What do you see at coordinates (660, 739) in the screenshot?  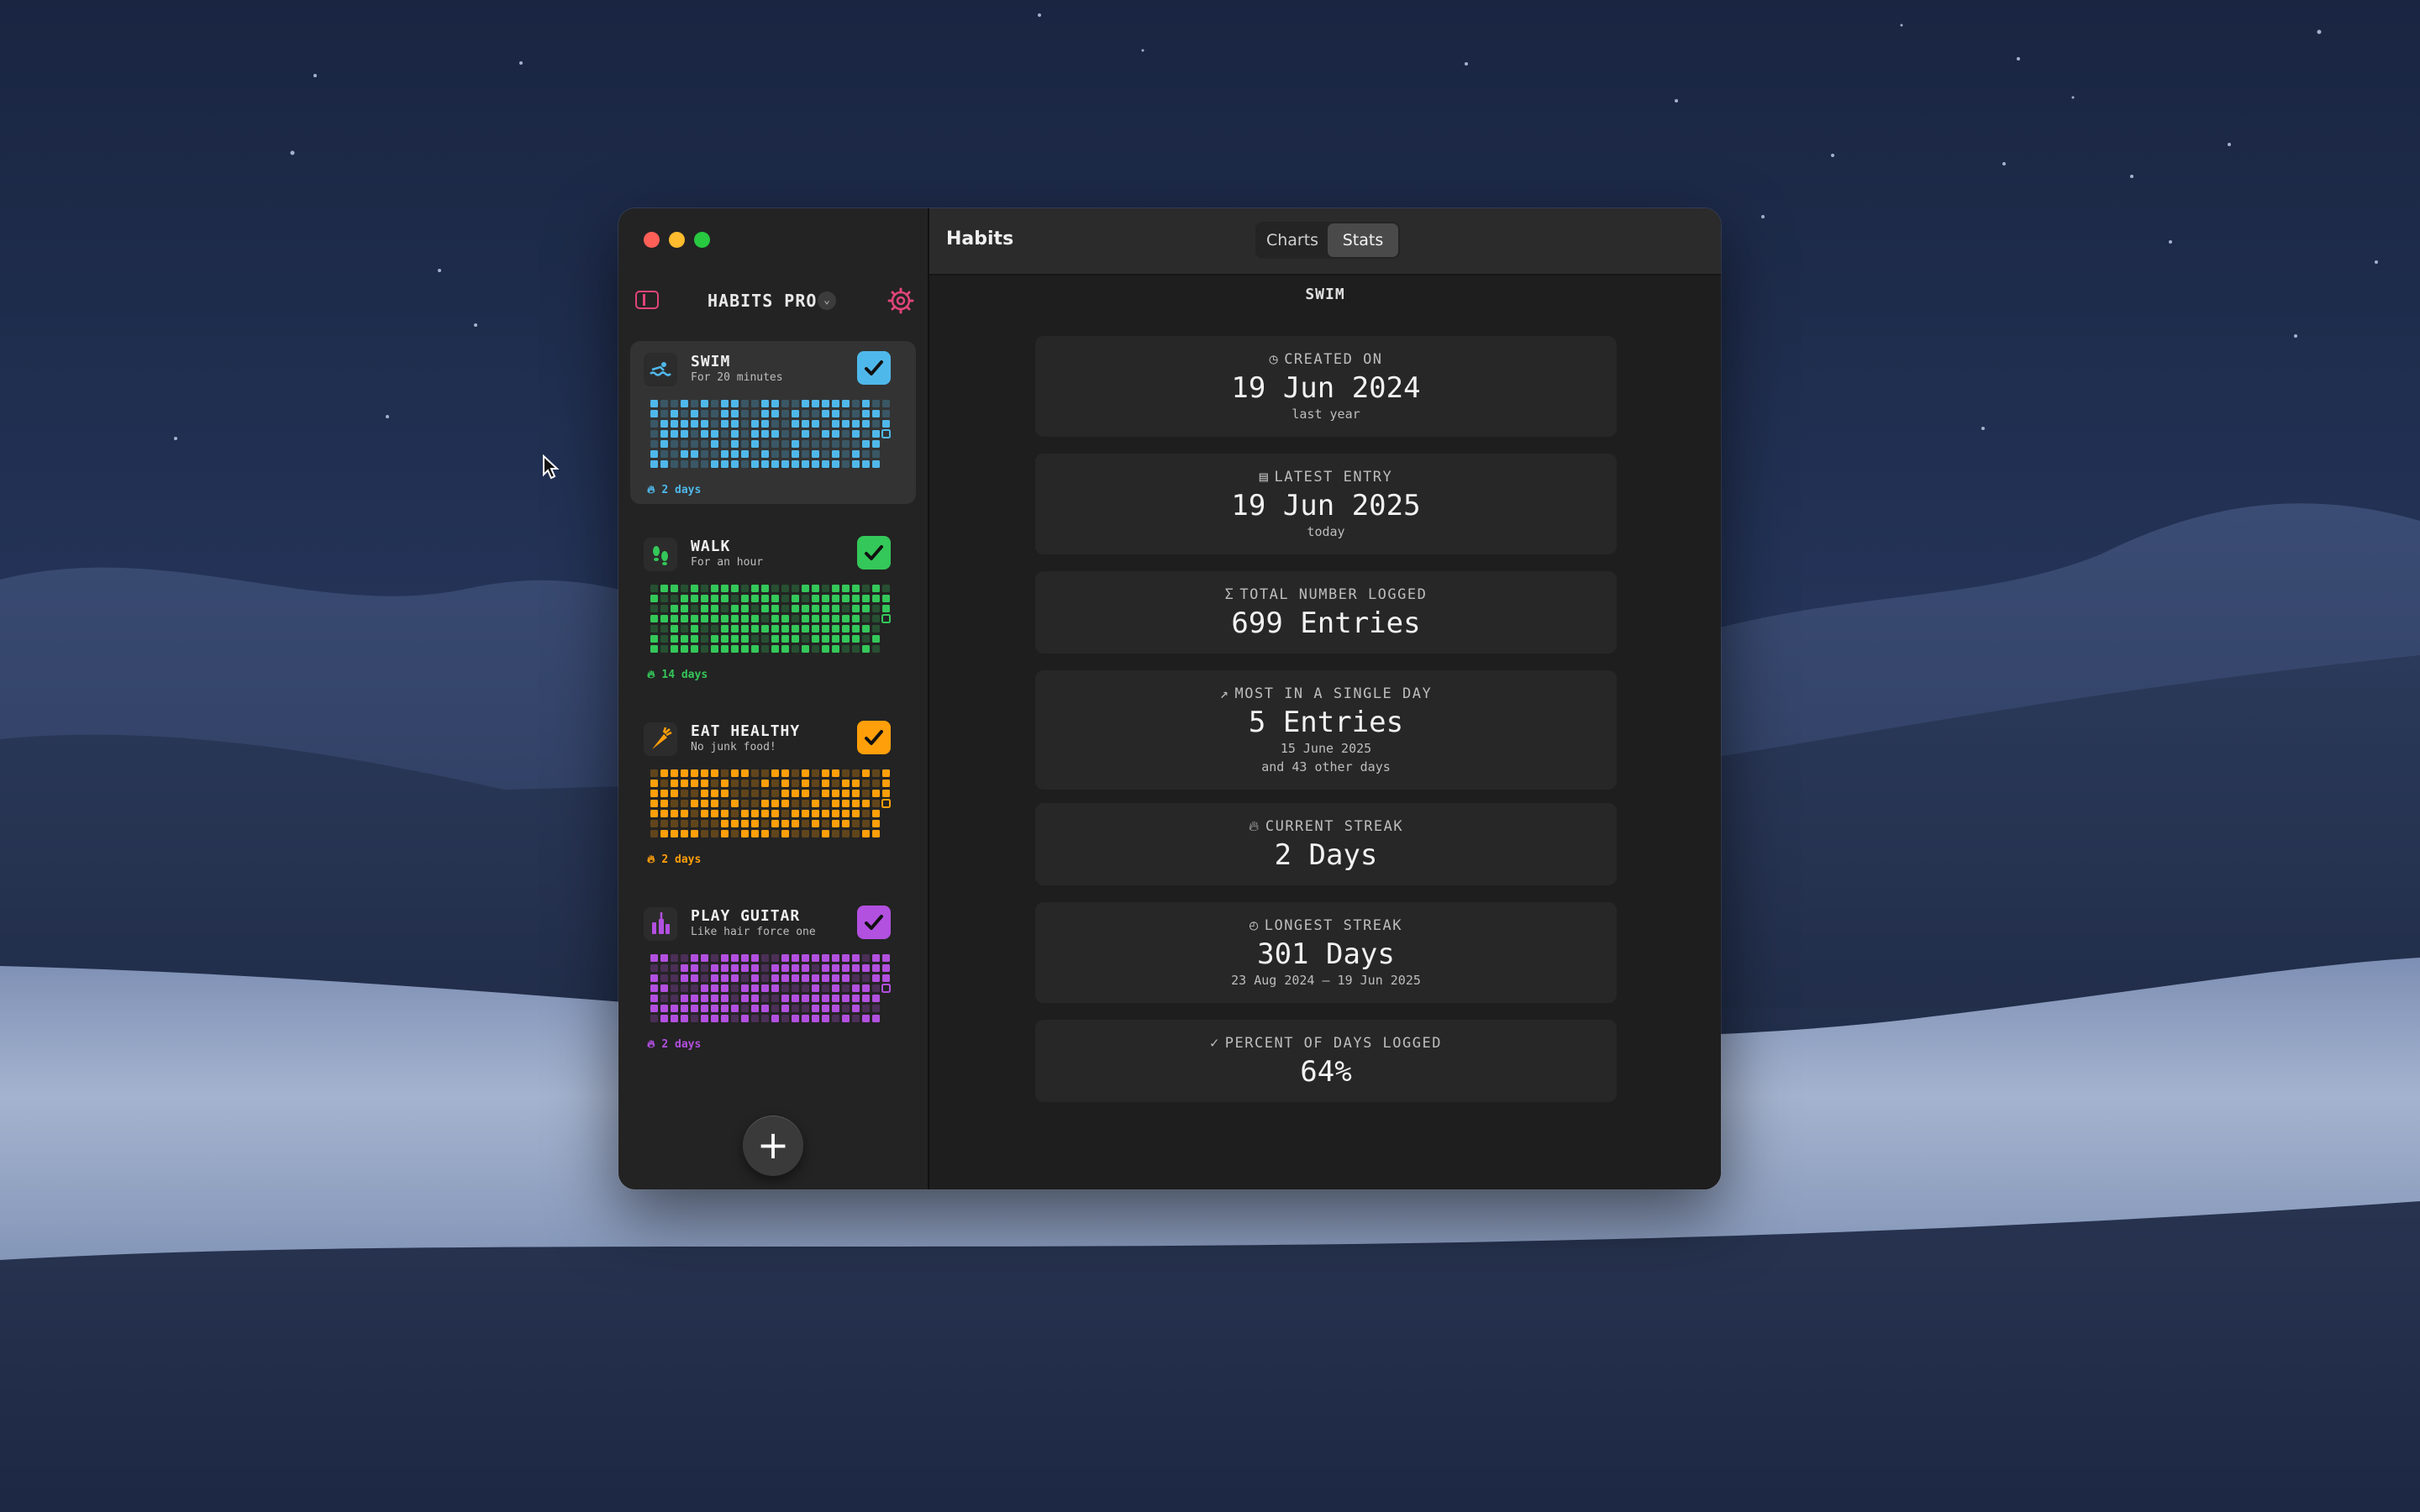 I see `carrot-icon` at bounding box center [660, 739].